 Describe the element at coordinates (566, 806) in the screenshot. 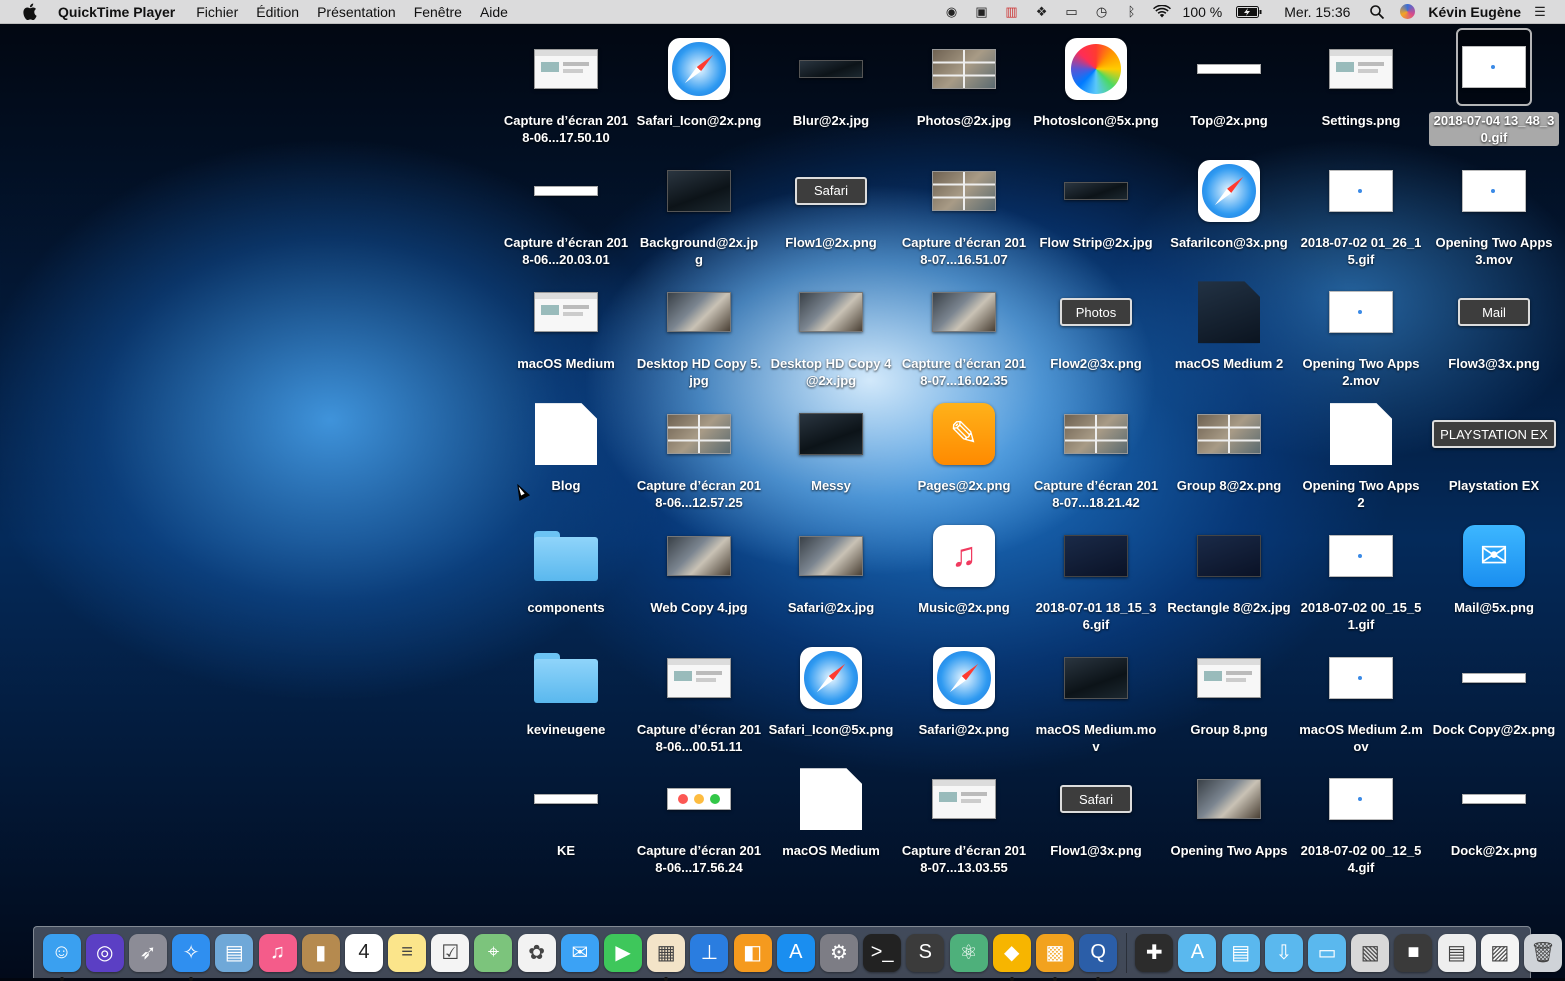

I see `desktop-file: KE` at that location.